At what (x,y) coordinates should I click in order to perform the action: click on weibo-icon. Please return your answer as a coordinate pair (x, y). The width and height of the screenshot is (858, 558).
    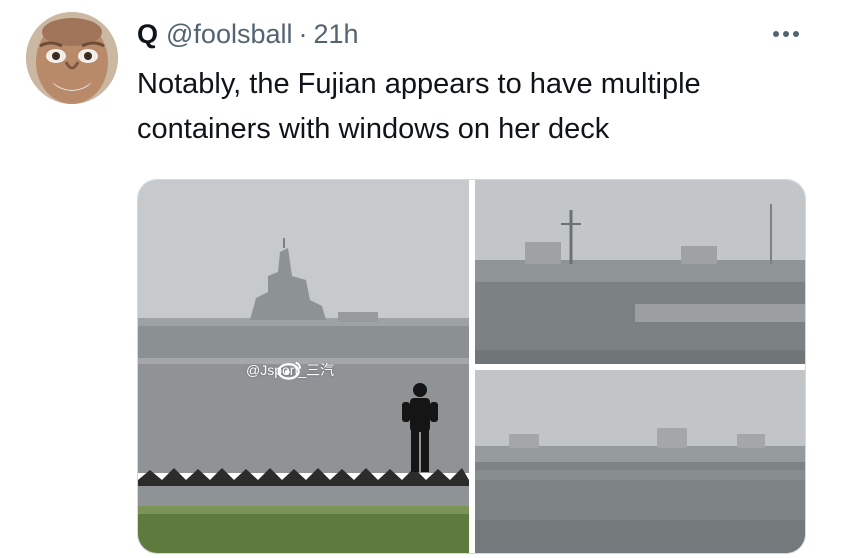
    Looking at the image, I should click on (289, 370).